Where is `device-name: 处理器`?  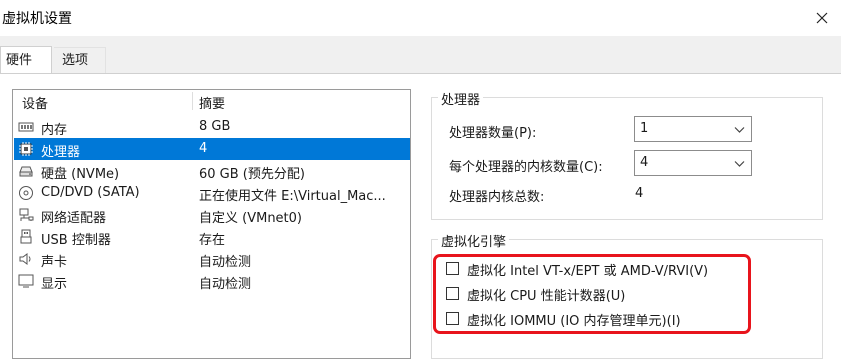
device-name: 处理器 is located at coordinates (61, 152).